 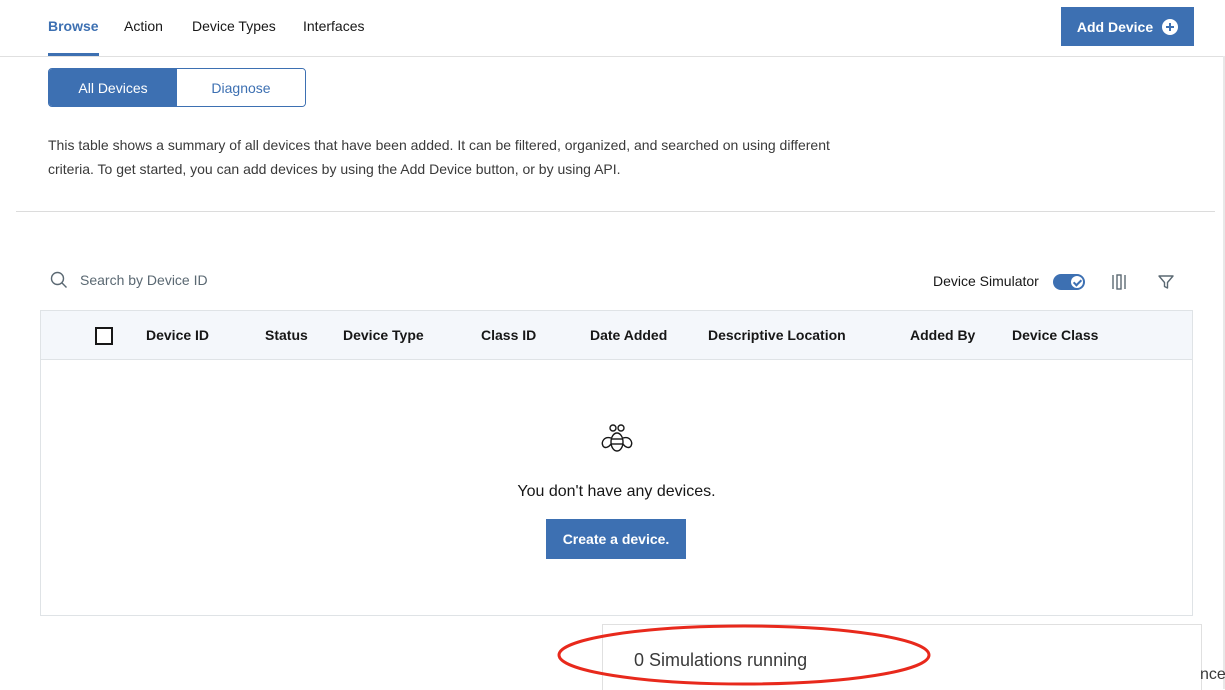 What do you see at coordinates (333, 28) in the screenshot?
I see `tab-interfaces: Interfaces` at bounding box center [333, 28].